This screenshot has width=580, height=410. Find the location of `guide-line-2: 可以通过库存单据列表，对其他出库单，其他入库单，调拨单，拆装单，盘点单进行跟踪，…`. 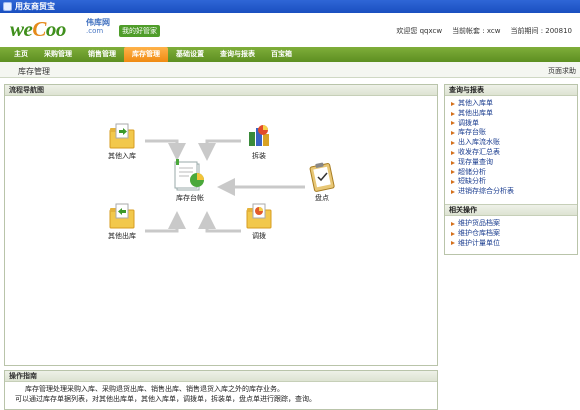

guide-line-2: 可以通过库存单据列表，对其他出库单，其他入库单，调拨单，拆装单，盘点单进行跟踪，… is located at coordinates (165, 399).